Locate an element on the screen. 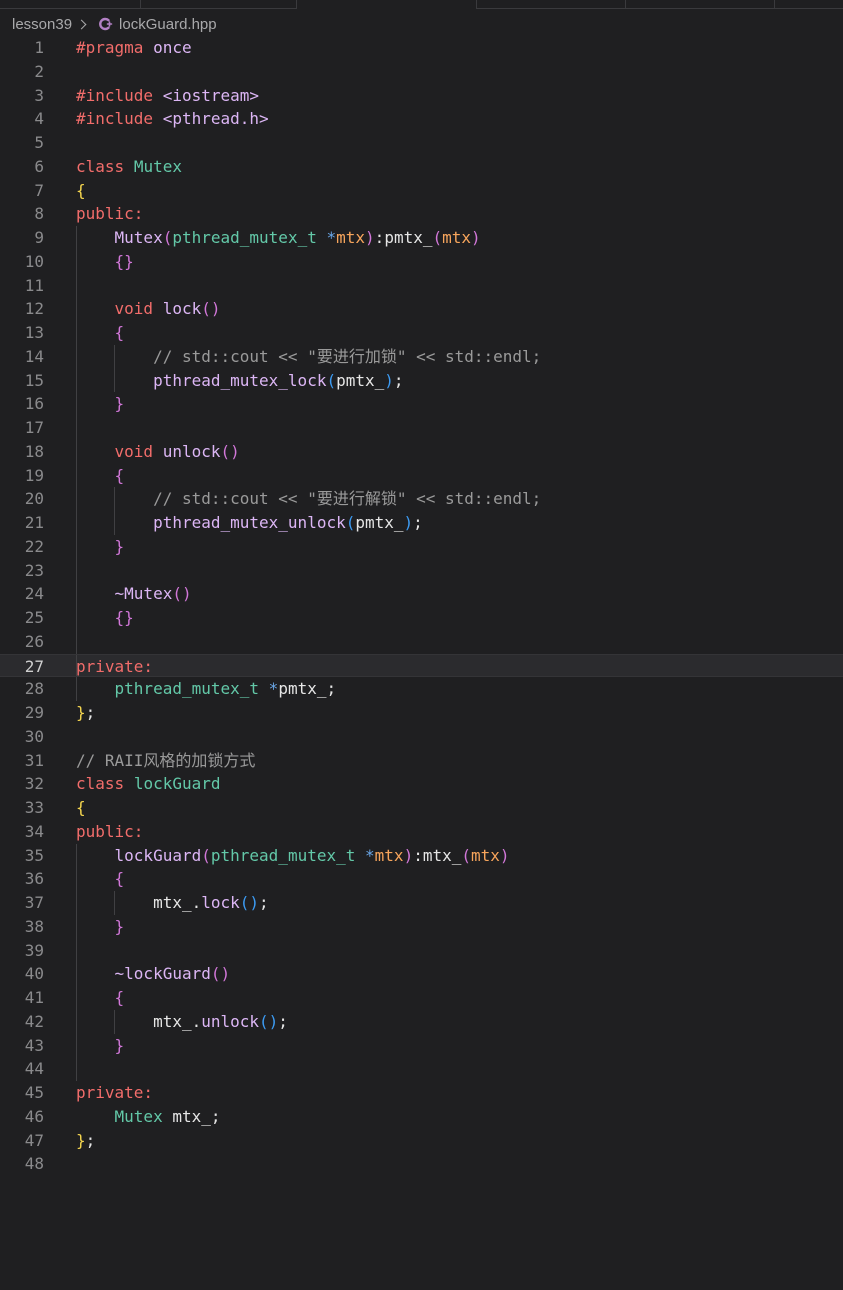  code-token: { is located at coordinates (81, 807).